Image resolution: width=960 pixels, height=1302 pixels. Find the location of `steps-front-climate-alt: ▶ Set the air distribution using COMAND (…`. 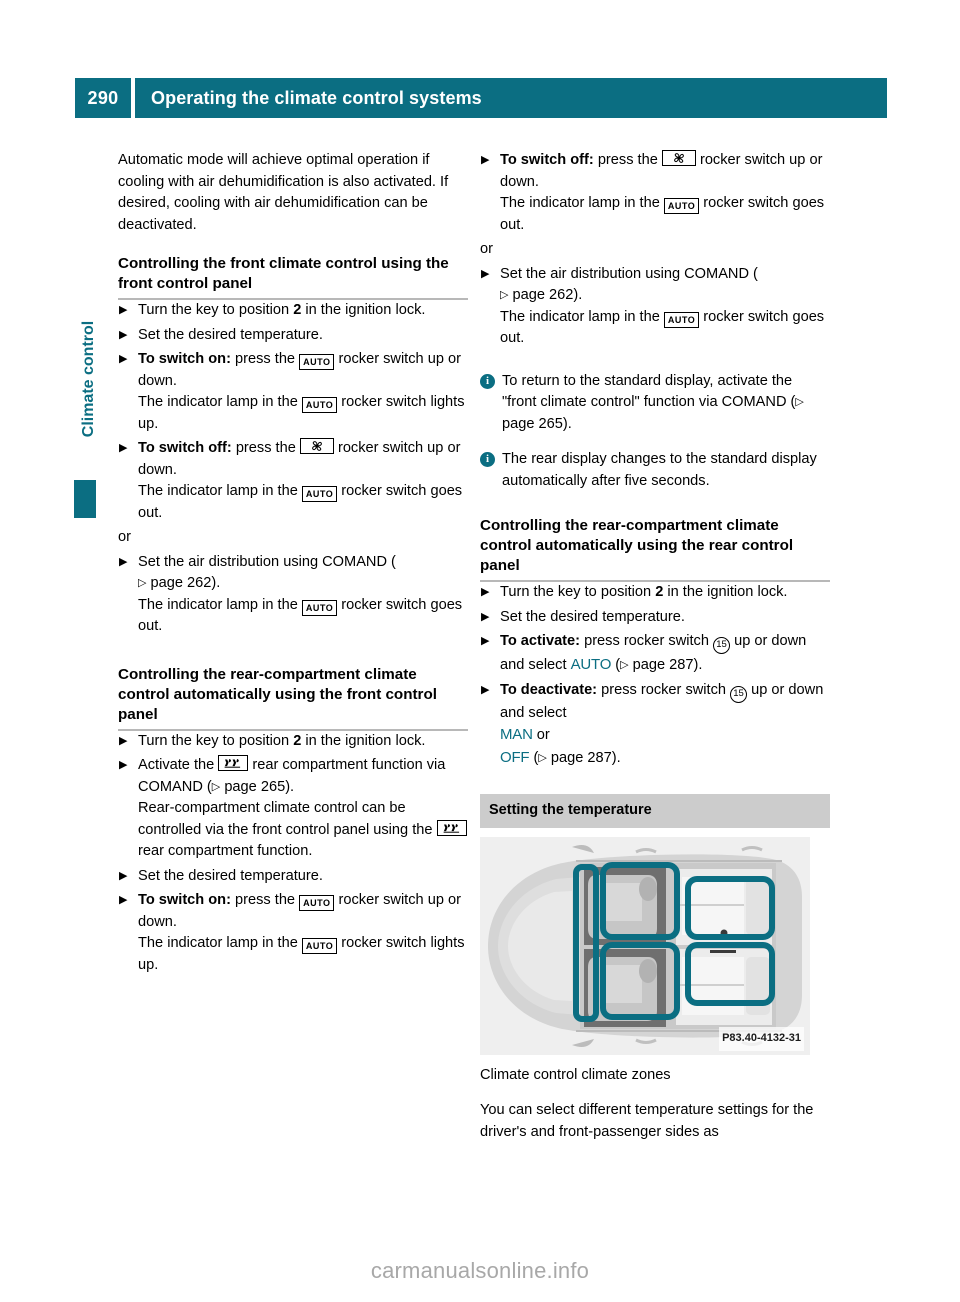

steps-front-climate-alt: ▶ Set the air distribution using COMAND (… is located at coordinates (293, 595).